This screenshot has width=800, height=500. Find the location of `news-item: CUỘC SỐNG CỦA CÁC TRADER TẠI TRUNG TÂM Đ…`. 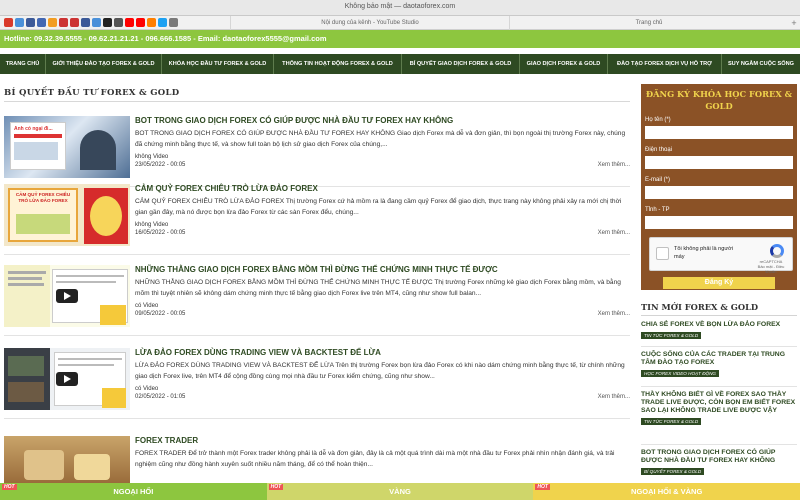

news-item: CUỘC SỐNG CỦA CÁC TRADER TẠI TRUNG TÂM Đ… is located at coordinates (719, 364).